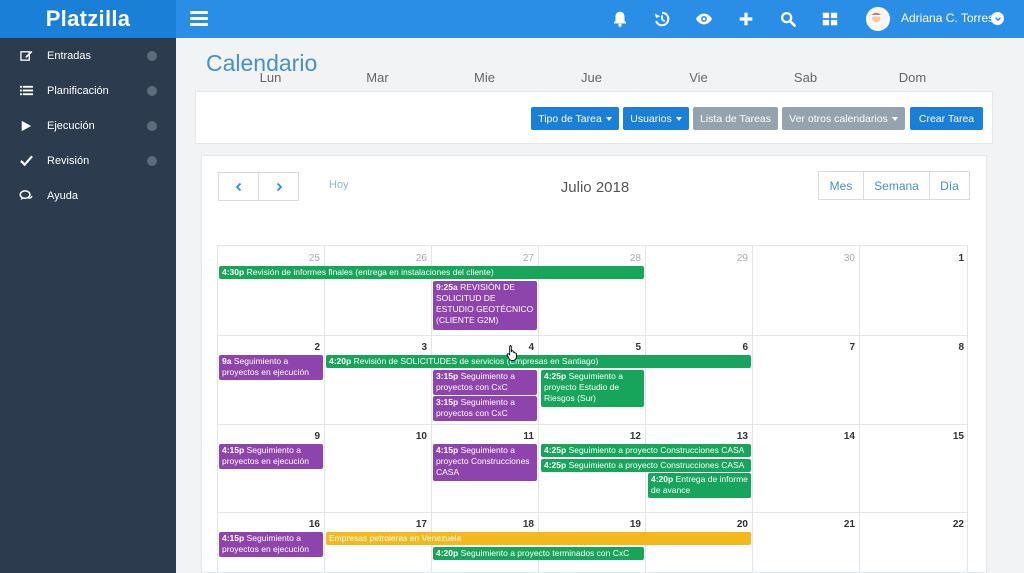 The width and height of the screenshot is (1024, 573). I want to click on list-icon, so click(26, 91).